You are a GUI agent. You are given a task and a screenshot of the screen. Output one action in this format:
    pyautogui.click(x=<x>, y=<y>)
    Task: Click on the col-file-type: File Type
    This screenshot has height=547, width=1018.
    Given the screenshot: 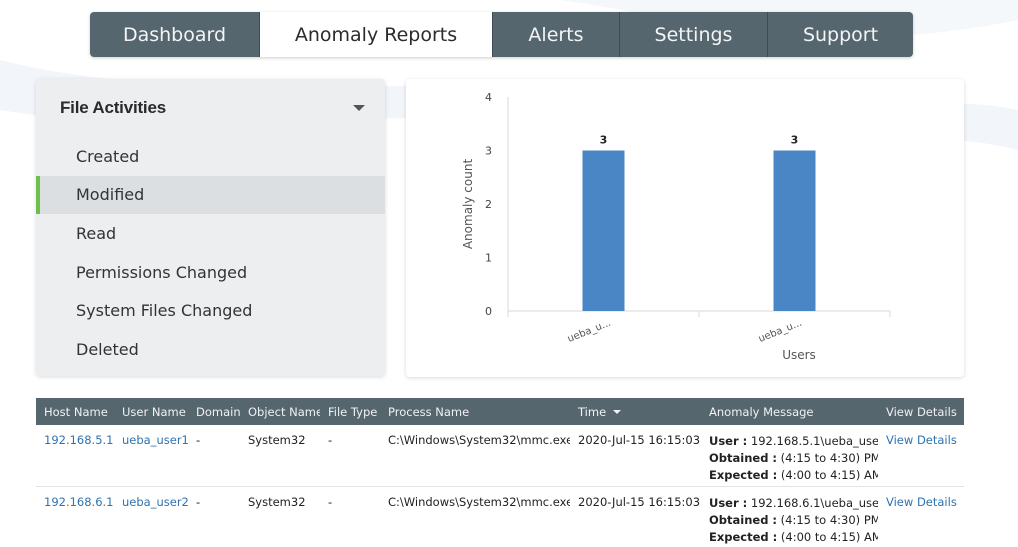 What is the action you would take?
    pyautogui.click(x=350, y=411)
    